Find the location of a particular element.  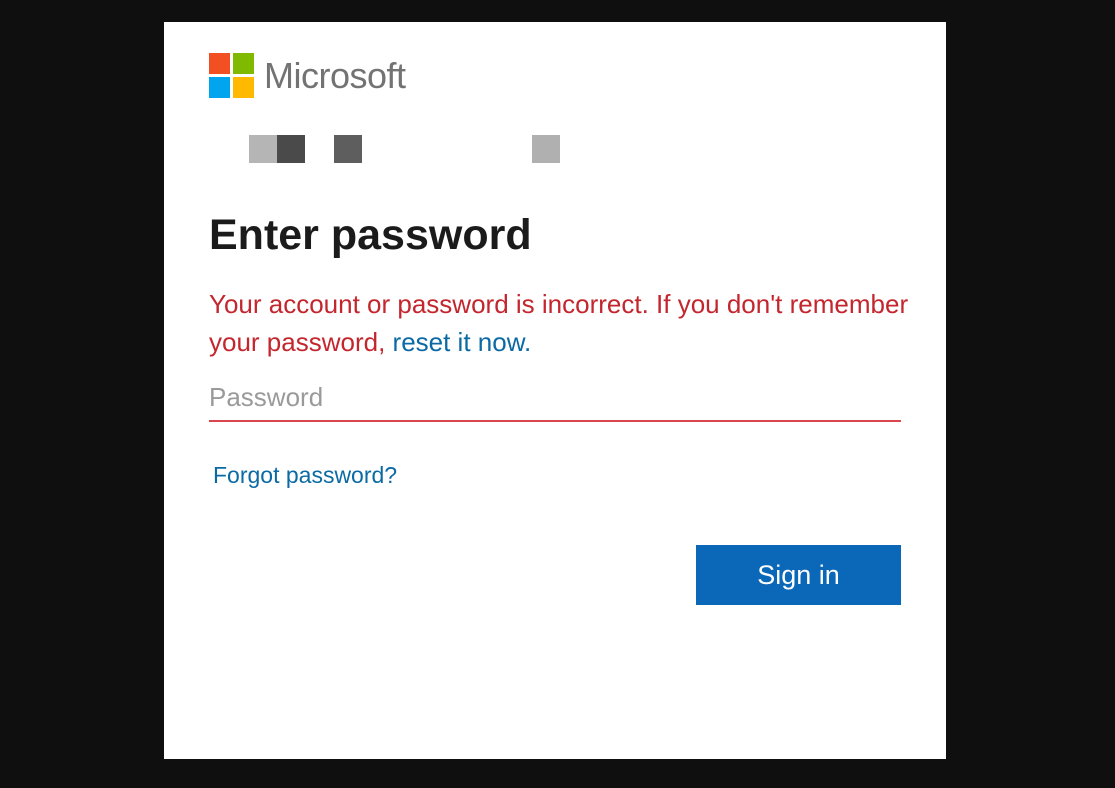

redacted-account-identifier is located at coordinates (409, 149).